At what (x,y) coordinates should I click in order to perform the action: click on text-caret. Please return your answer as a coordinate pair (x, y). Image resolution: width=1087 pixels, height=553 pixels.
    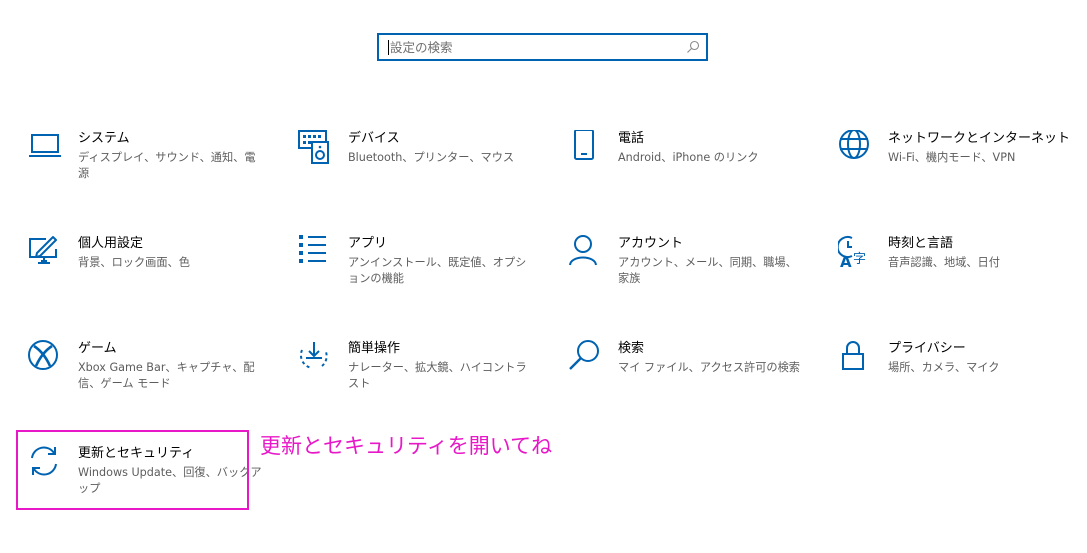
    Looking at the image, I should click on (388, 47).